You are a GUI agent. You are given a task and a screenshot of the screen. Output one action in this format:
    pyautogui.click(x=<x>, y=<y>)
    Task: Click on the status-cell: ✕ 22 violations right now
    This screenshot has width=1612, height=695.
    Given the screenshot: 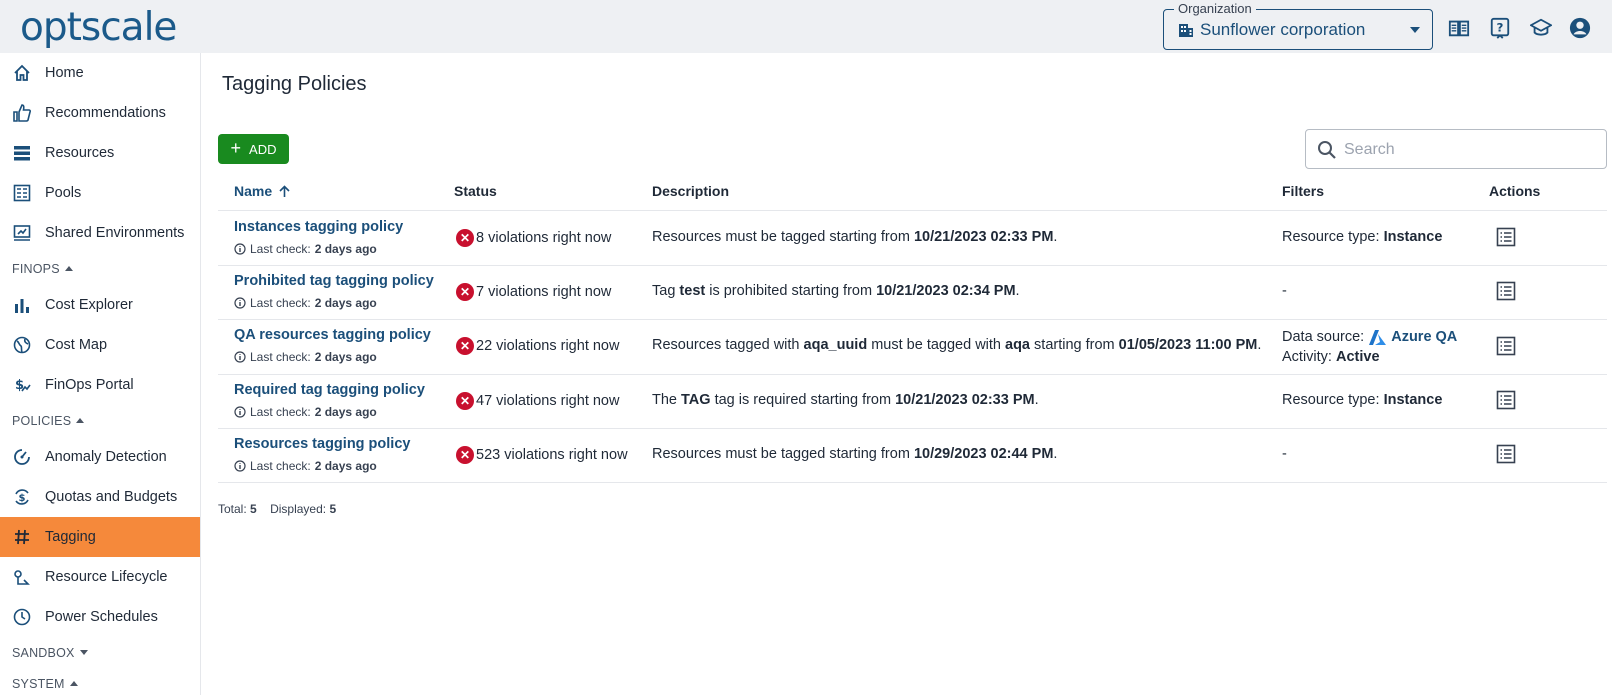 What is the action you would take?
    pyautogui.click(x=537, y=346)
    